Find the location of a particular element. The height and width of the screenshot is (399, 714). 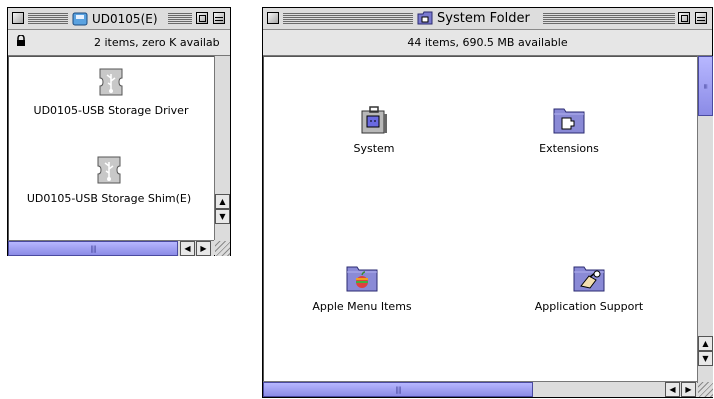

grip-icon: ≡ is located at coordinates (705, 86).